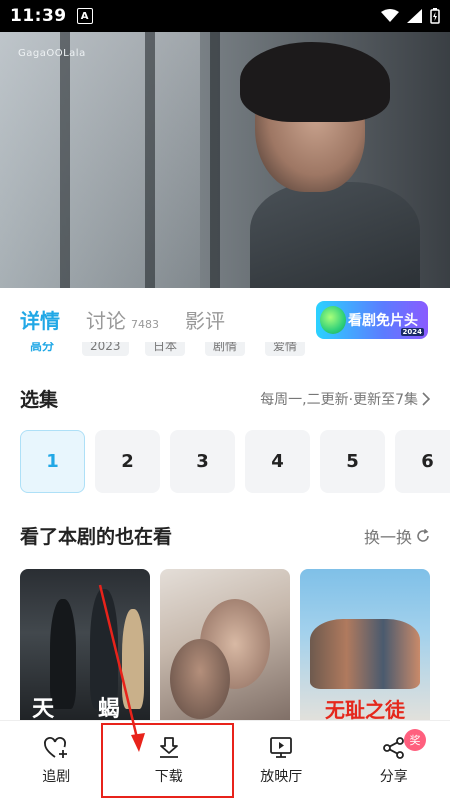 This screenshot has width=450, height=800. I want to click on tab-details-label: 详情, so click(40, 320).